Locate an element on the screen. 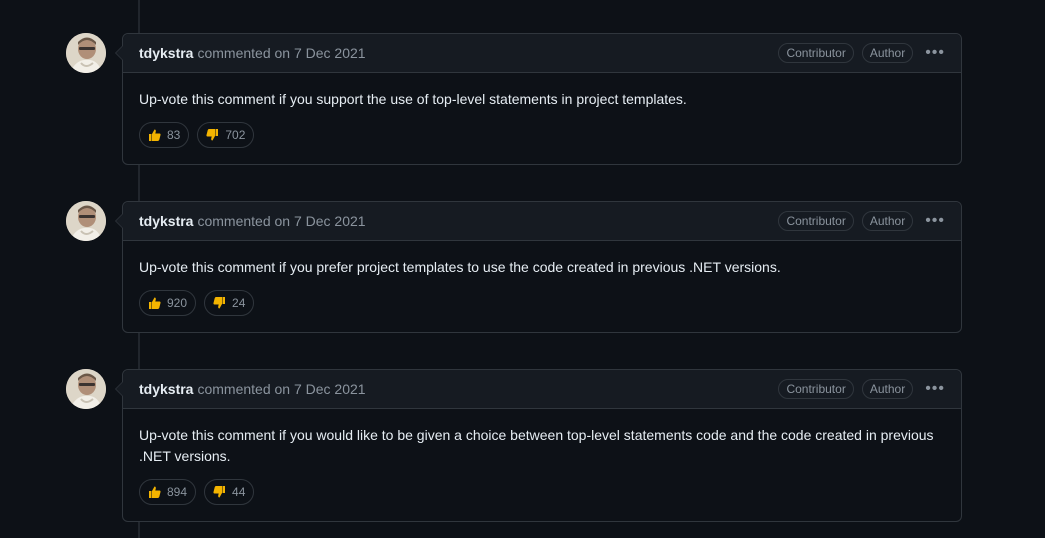 The height and width of the screenshot is (538, 1045). reaction-count: 44 is located at coordinates (239, 492).